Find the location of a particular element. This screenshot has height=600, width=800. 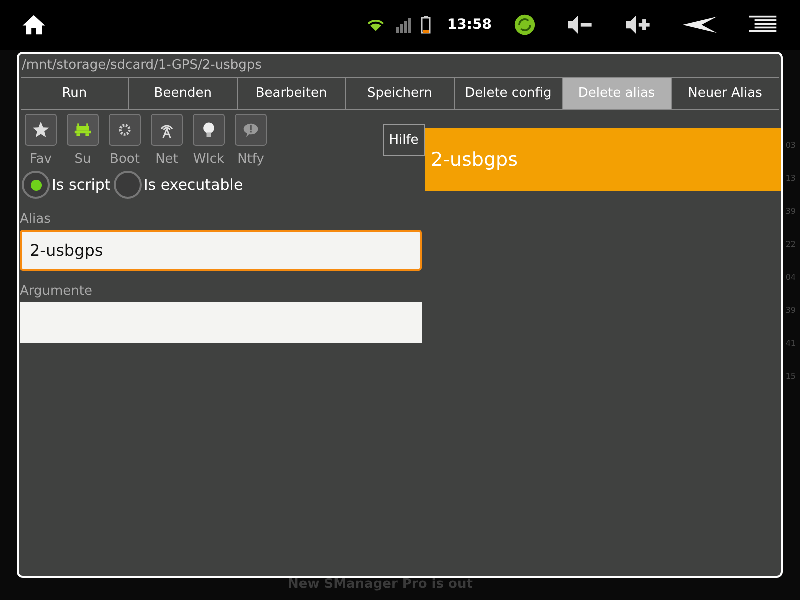

toggle-label: Ntfy is located at coordinates (251, 159).